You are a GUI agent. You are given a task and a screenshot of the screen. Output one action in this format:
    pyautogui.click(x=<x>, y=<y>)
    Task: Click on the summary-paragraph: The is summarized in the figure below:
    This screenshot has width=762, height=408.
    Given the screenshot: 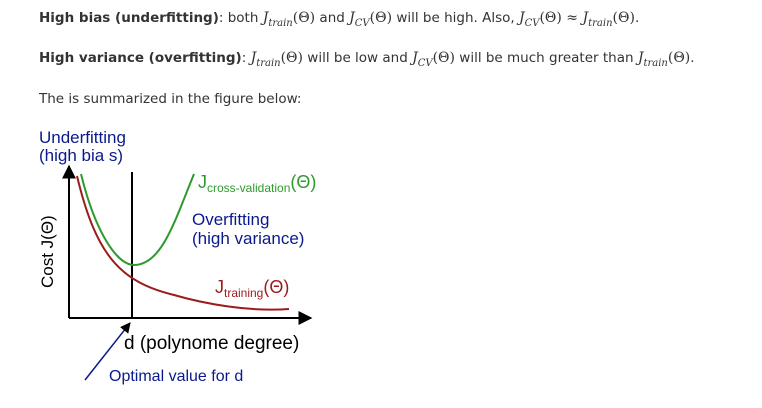 What is the action you would take?
    pyautogui.click(x=170, y=99)
    